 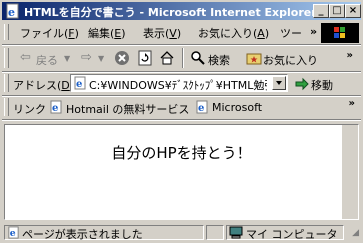 I want to click on windows-flag-icon, so click(x=339, y=32).